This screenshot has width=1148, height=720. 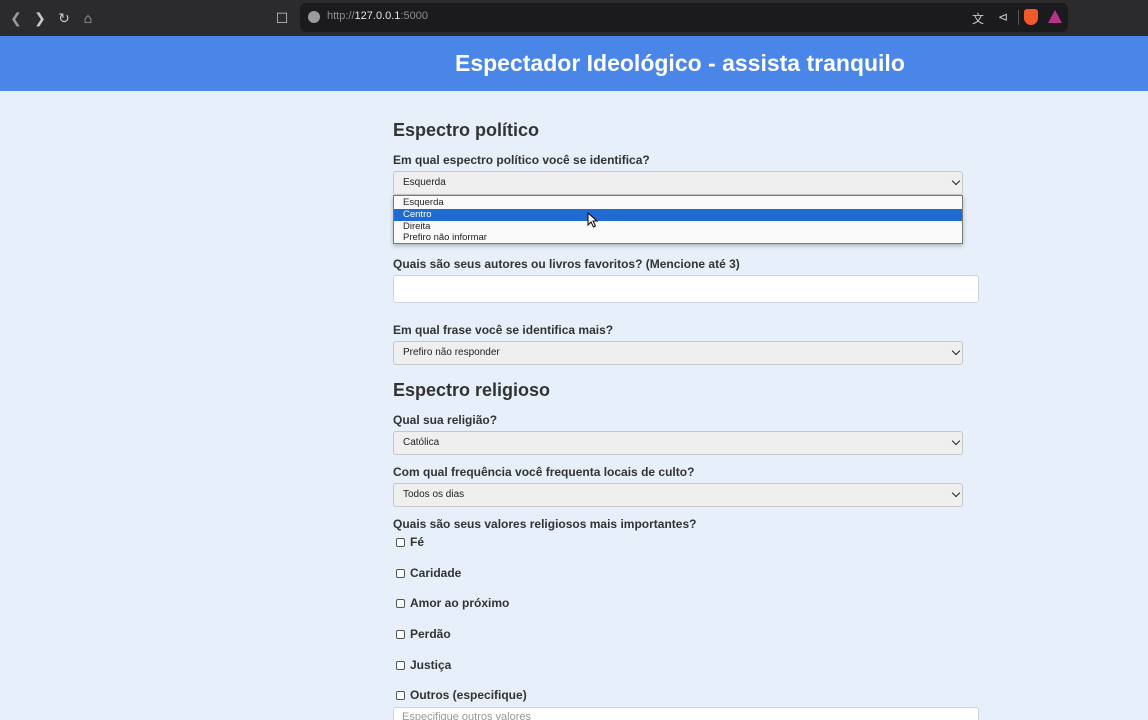 What do you see at coordinates (684, 17) in the screenshot?
I see `address-bar: http://127.0.0.1:5000 文 ⊲` at bounding box center [684, 17].